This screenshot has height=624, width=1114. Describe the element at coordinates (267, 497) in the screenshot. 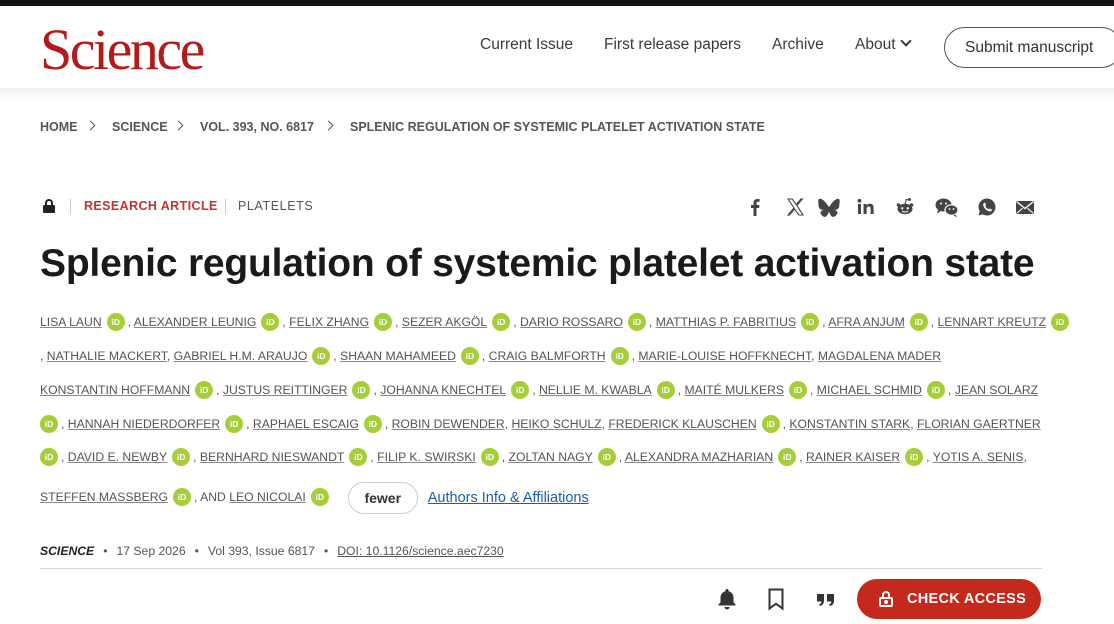

I see `author-name: LEO NICOLAI` at that location.